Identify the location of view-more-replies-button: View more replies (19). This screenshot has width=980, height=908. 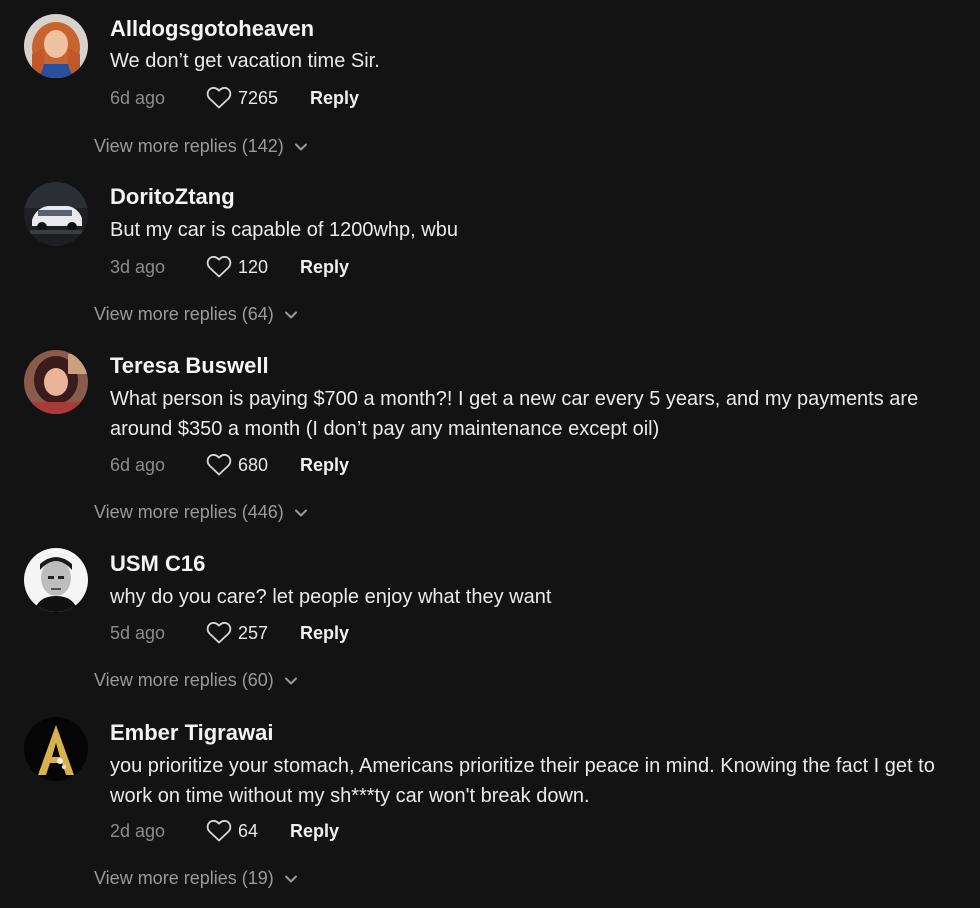
(196, 878).